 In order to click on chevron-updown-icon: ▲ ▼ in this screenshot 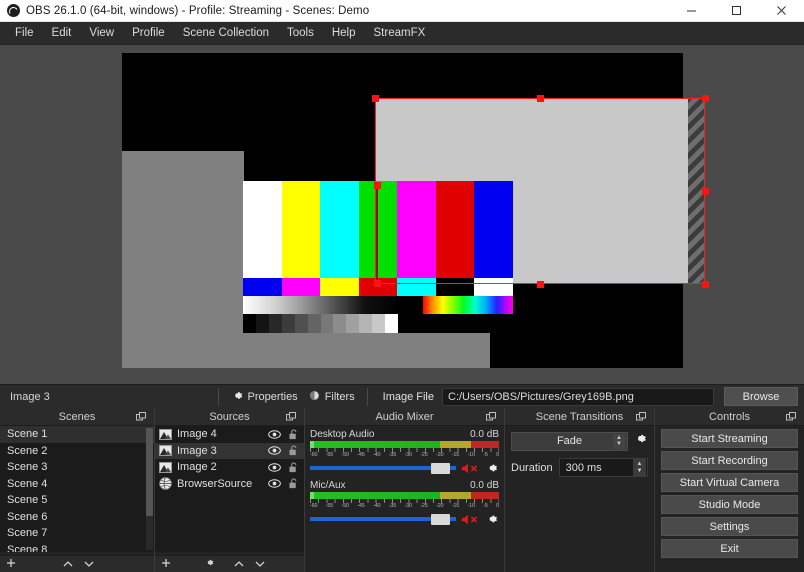, I will do `click(619, 441)`.